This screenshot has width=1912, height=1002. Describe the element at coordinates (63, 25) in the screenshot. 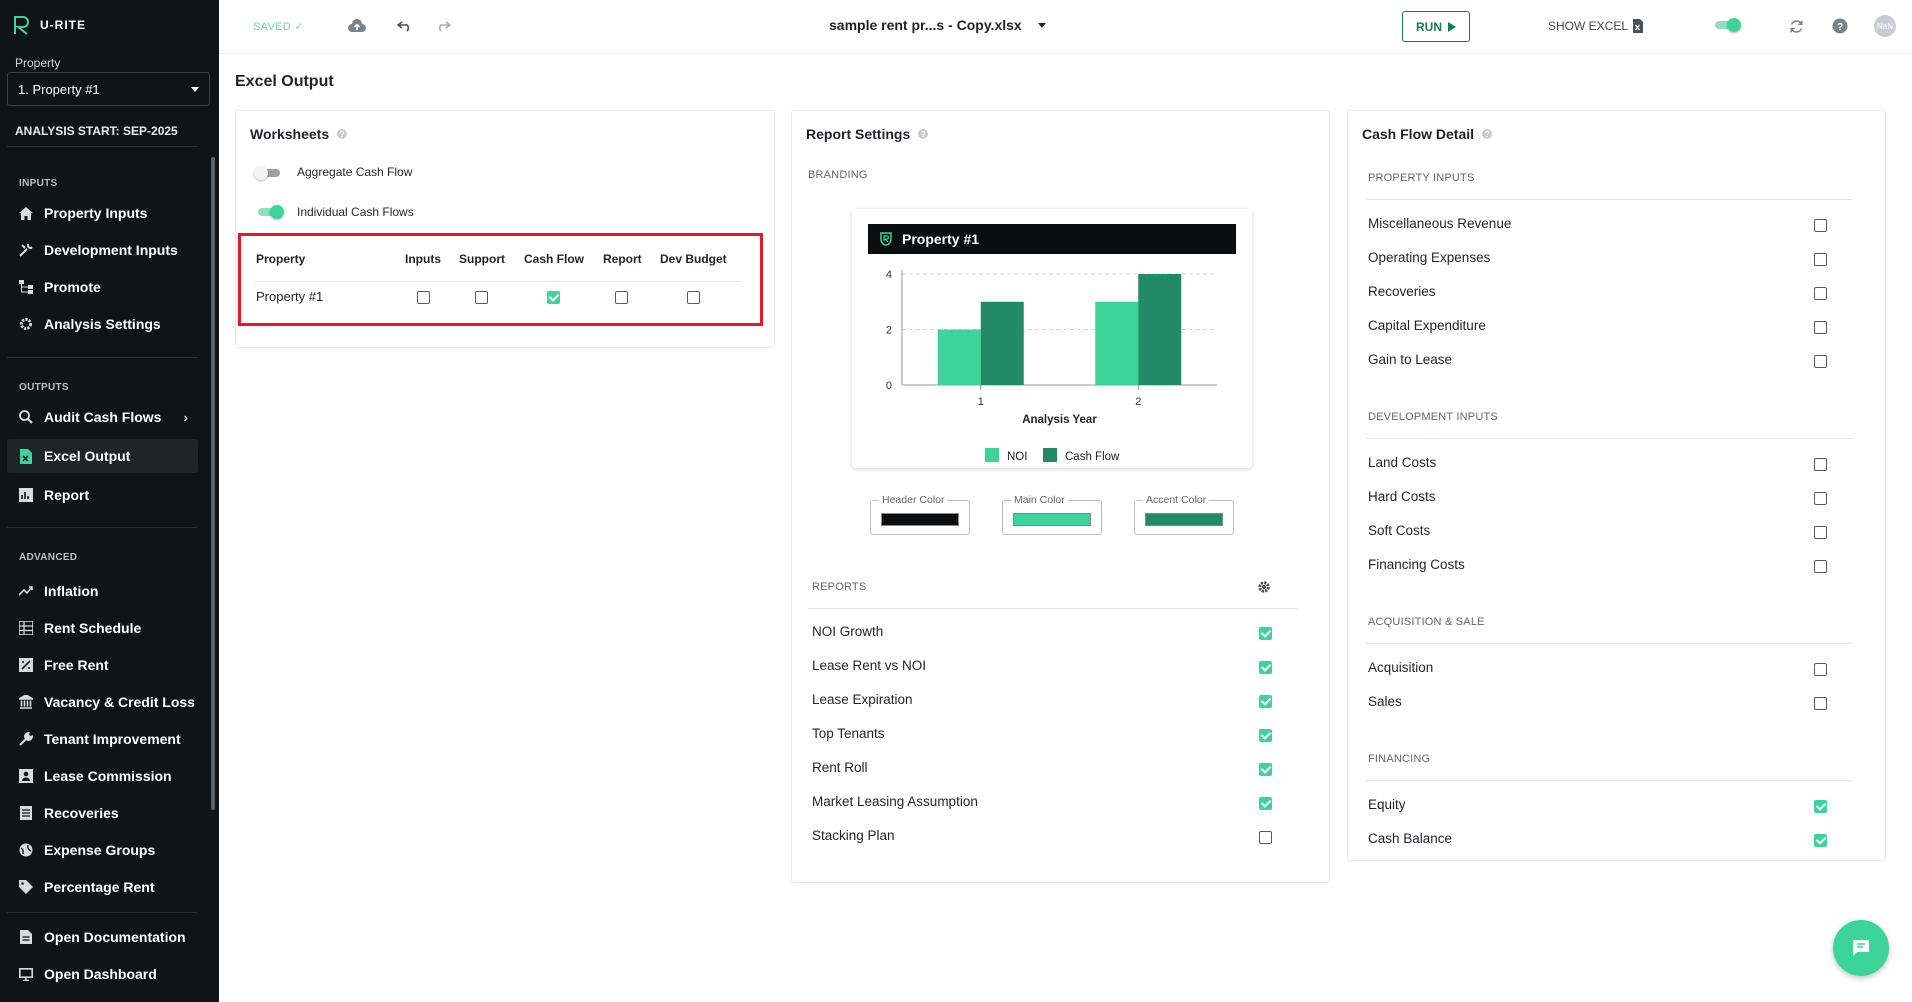

I see `brand-name: U-RITE` at that location.